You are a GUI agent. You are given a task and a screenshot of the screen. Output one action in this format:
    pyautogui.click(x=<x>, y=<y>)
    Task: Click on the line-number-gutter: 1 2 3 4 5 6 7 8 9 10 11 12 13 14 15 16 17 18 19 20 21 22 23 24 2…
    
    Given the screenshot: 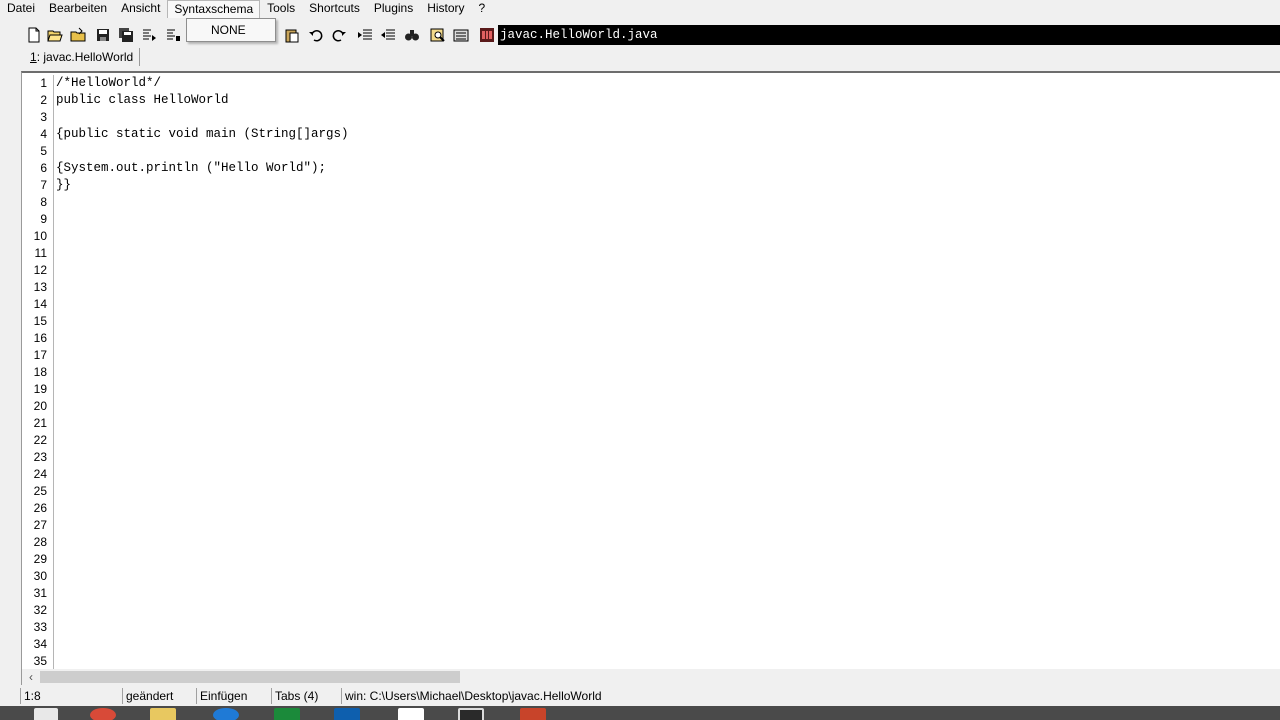 What is the action you would take?
    pyautogui.click(x=38, y=372)
    